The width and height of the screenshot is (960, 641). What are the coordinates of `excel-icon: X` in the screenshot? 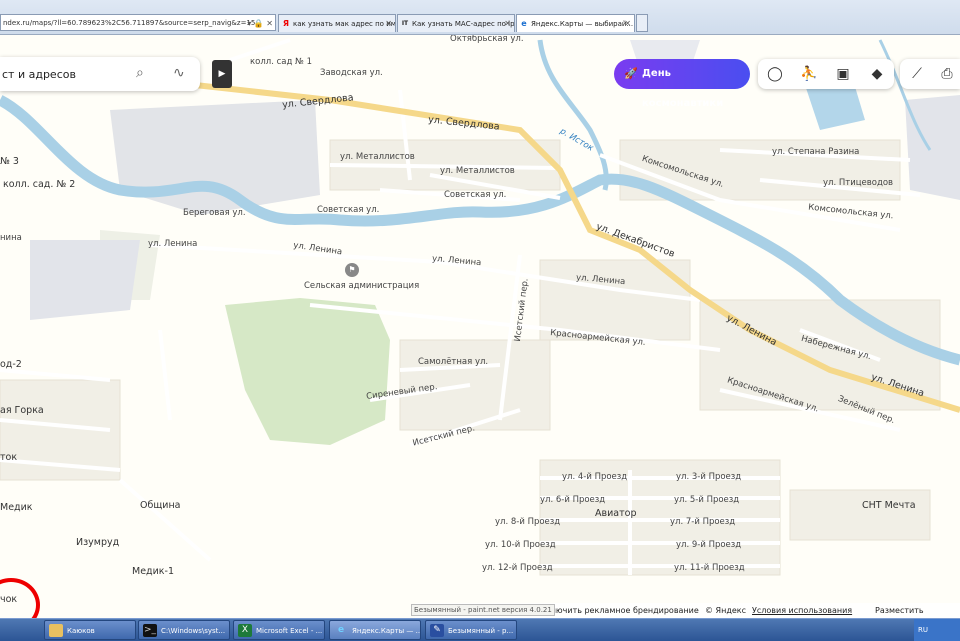 It's located at (245, 630).